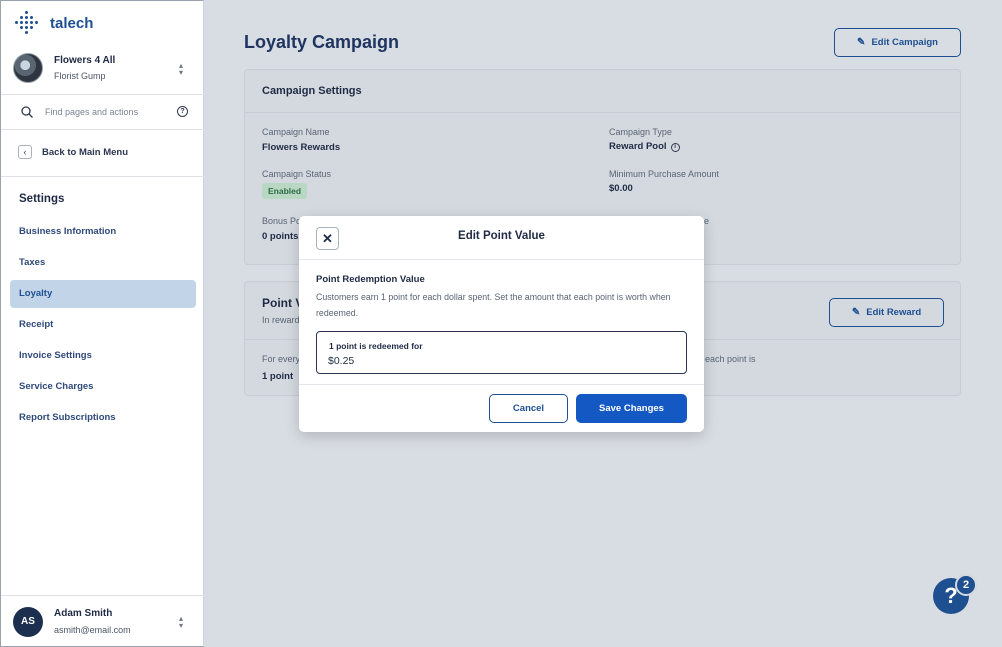 Image resolution: width=1002 pixels, height=647 pixels. What do you see at coordinates (297, 174) in the screenshot?
I see `campaign-status-label: Campaign Status` at bounding box center [297, 174].